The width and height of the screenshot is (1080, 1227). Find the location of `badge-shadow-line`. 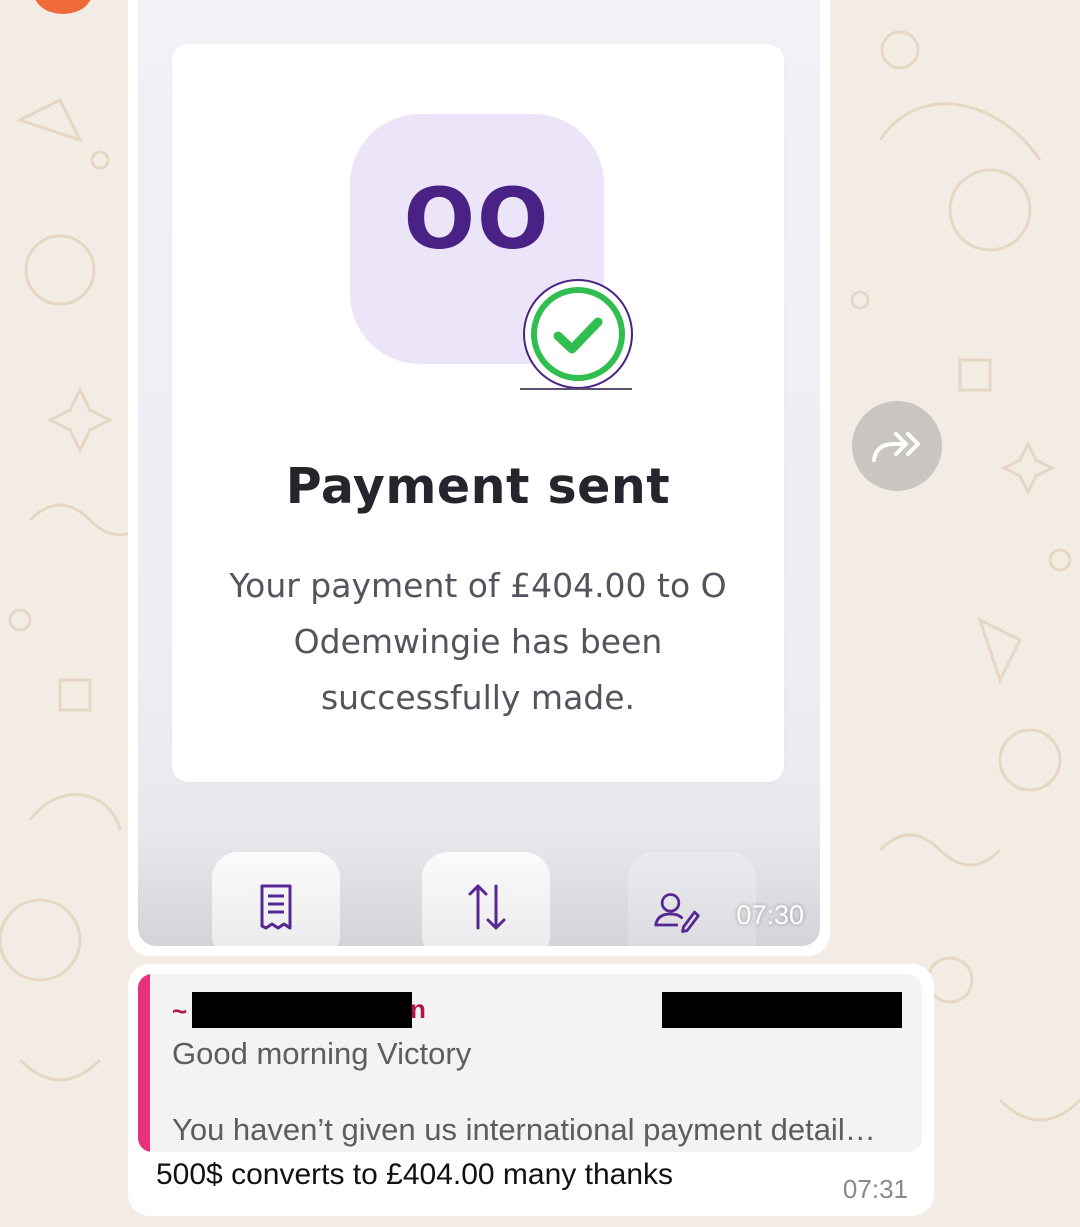

badge-shadow-line is located at coordinates (576, 389).